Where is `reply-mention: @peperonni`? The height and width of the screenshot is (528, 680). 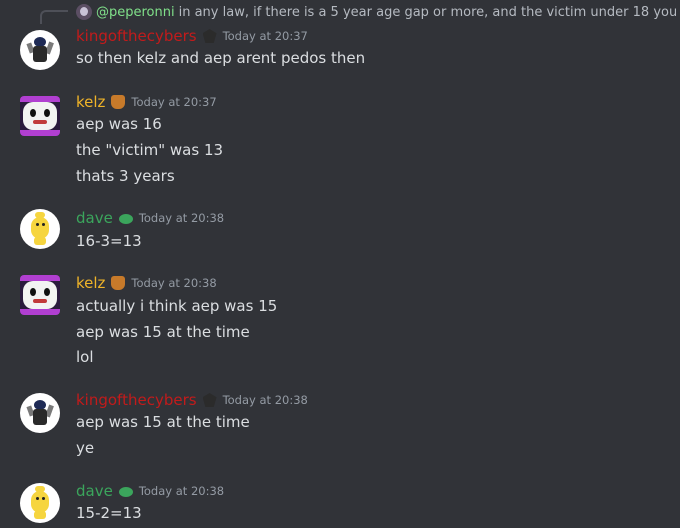 reply-mention: @peperonni is located at coordinates (135, 12).